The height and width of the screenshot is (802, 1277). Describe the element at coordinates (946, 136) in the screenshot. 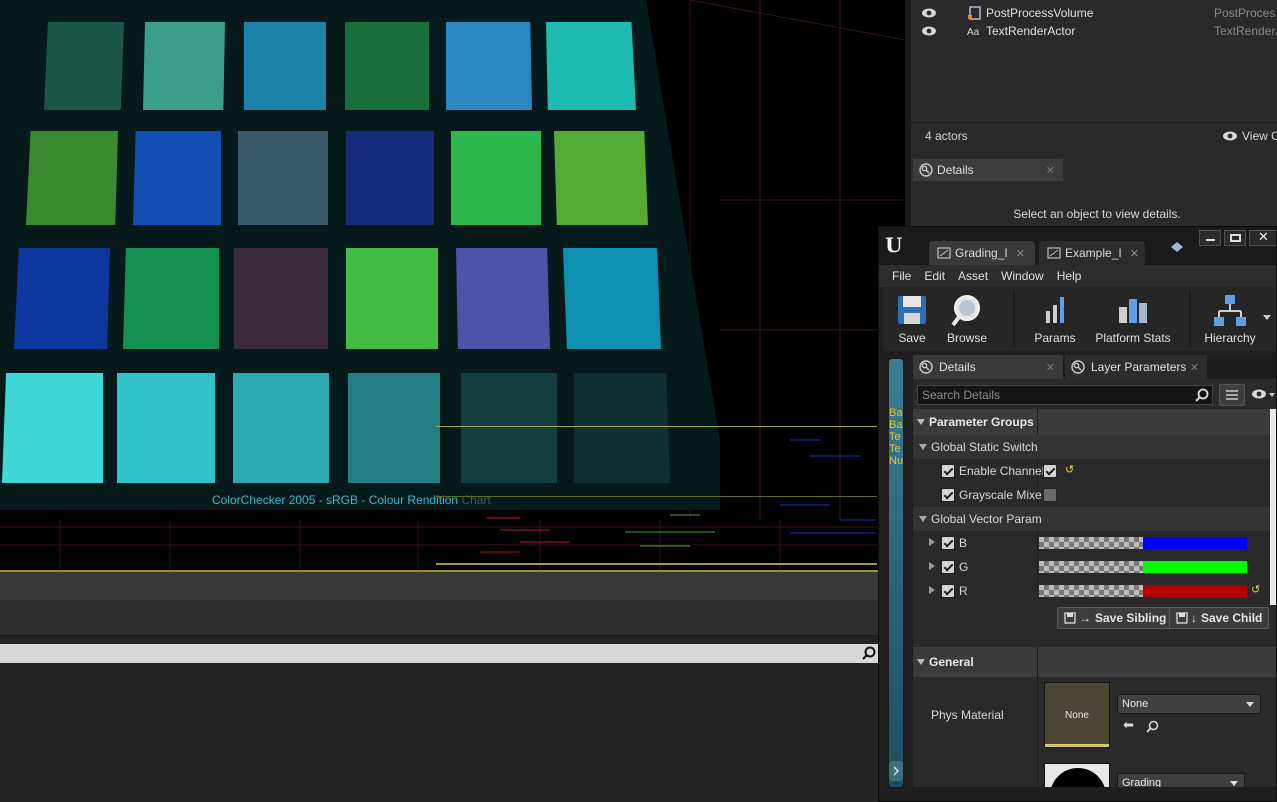

I see `actors-count: 4 actors` at that location.